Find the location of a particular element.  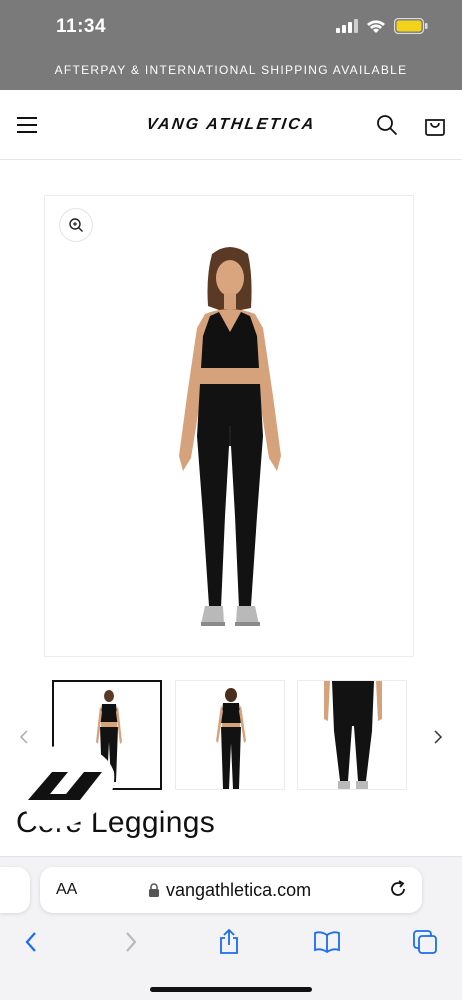

tabs-button is located at coordinates (425, 942).